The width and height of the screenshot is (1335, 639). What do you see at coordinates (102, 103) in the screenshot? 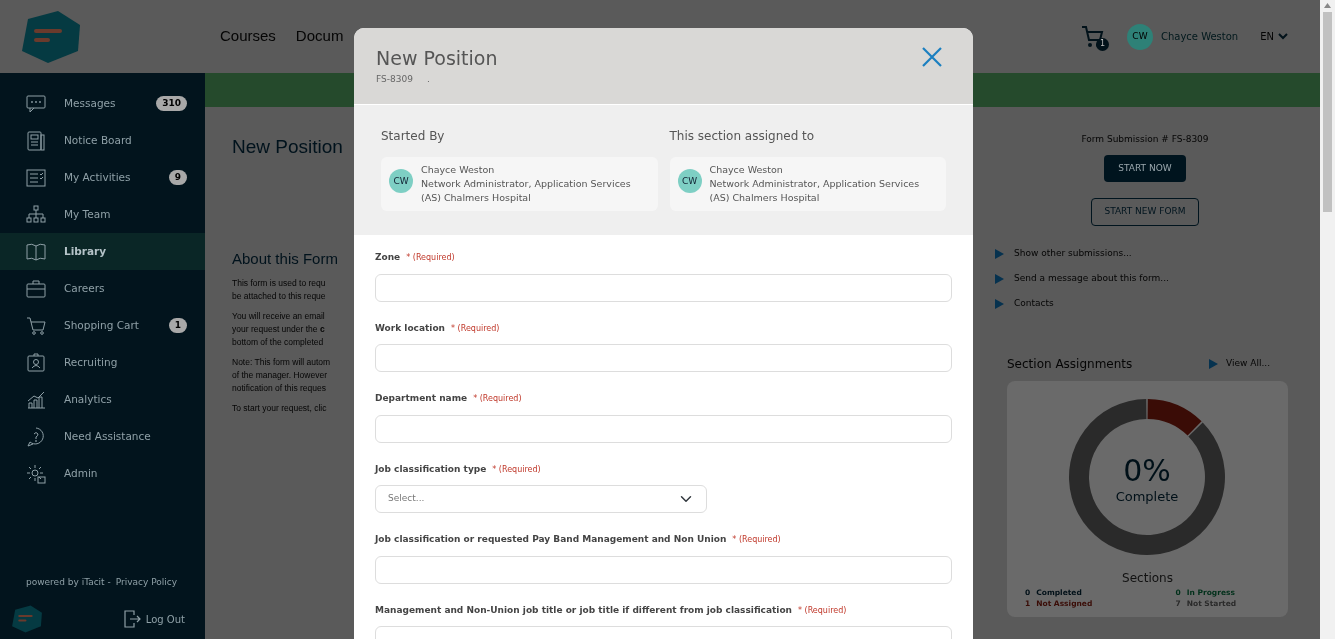
I see `sidebar-item: Messages 310` at bounding box center [102, 103].